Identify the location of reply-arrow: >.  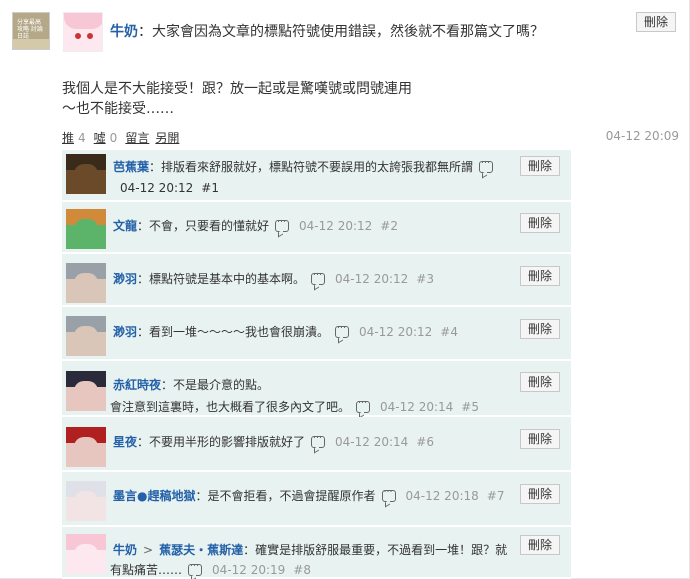
(148, 550).